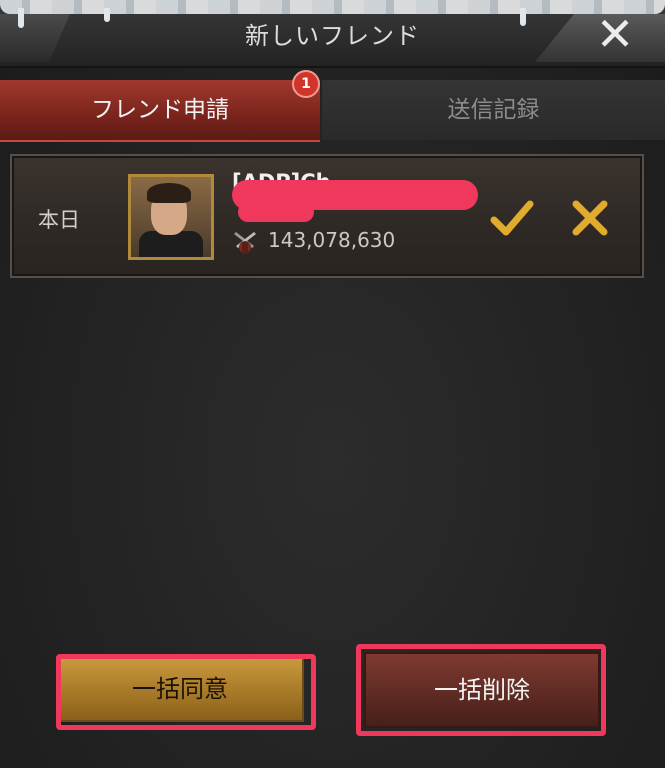 Image resolution: width=665 pixels, height=768 pixels. I want to click on tab-bar: フレンド申請 送信記録, so click(332, 111).